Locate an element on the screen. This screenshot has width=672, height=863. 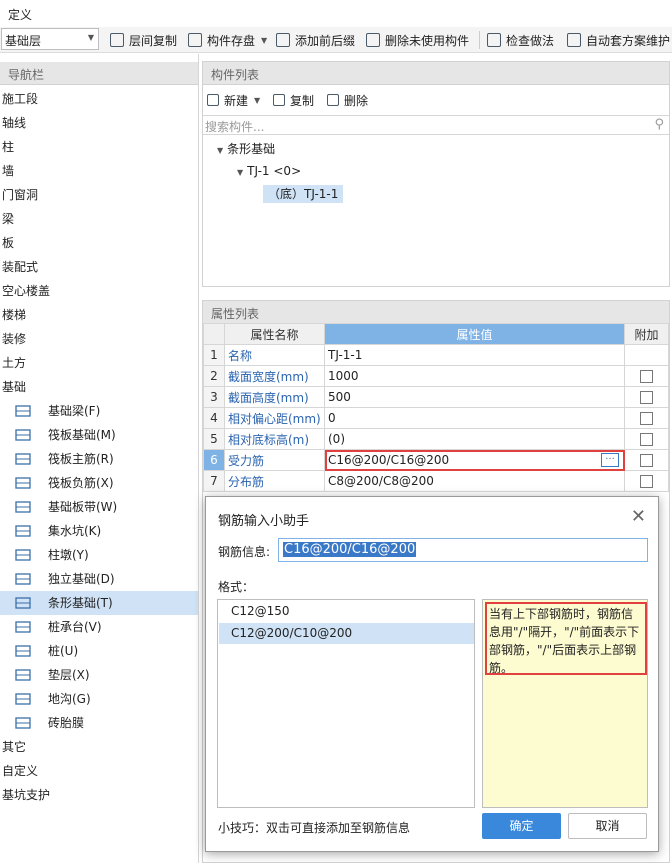
property-row: 7 分布筋 C8@200/C8@200 is located at coordinates (436, 481).